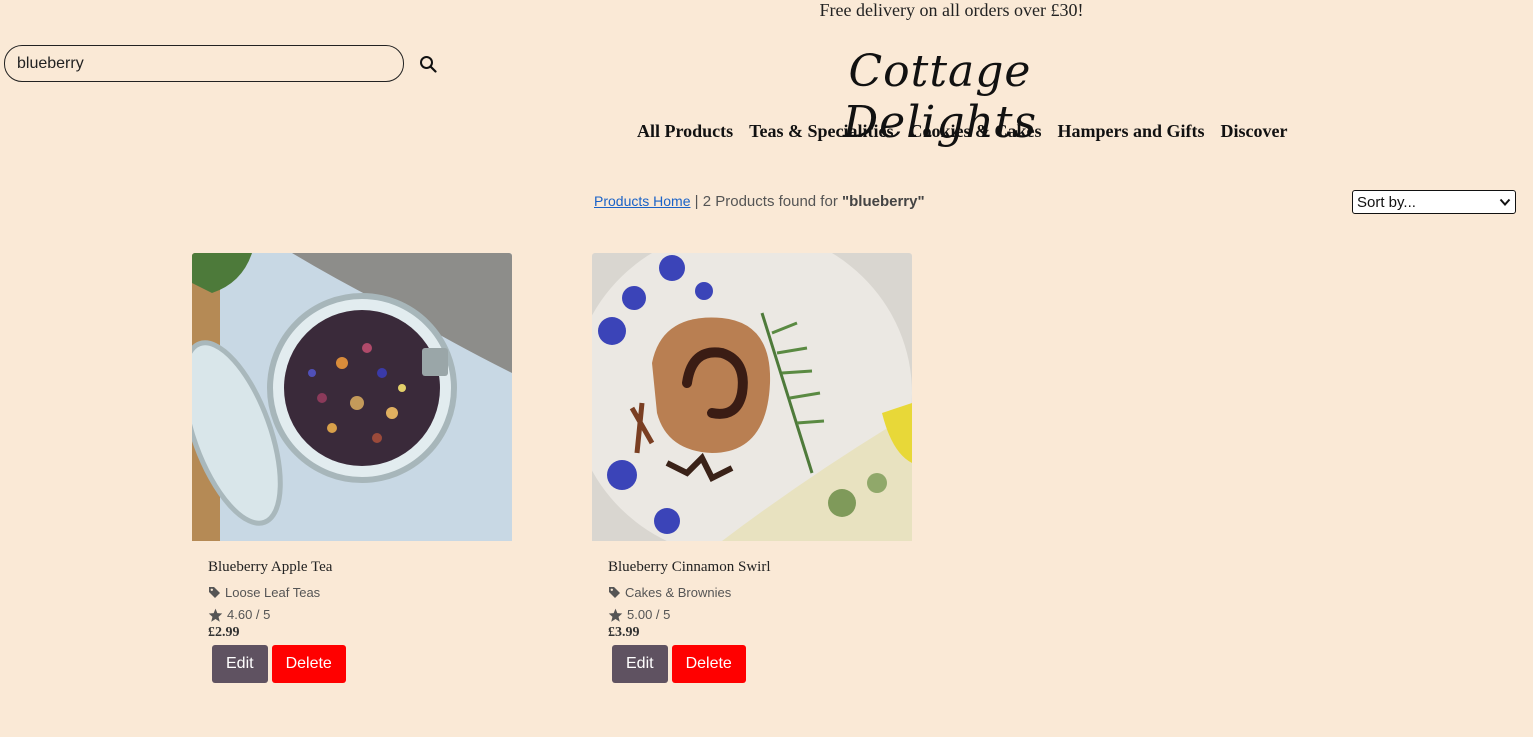 The height and width of the screenshot is (737, 1533). What do you see at coordinates (976, 131) in the screenshot?
I see `nav-cookies-cakes: Cookies & Cakes` at bounding box center [976, 131].